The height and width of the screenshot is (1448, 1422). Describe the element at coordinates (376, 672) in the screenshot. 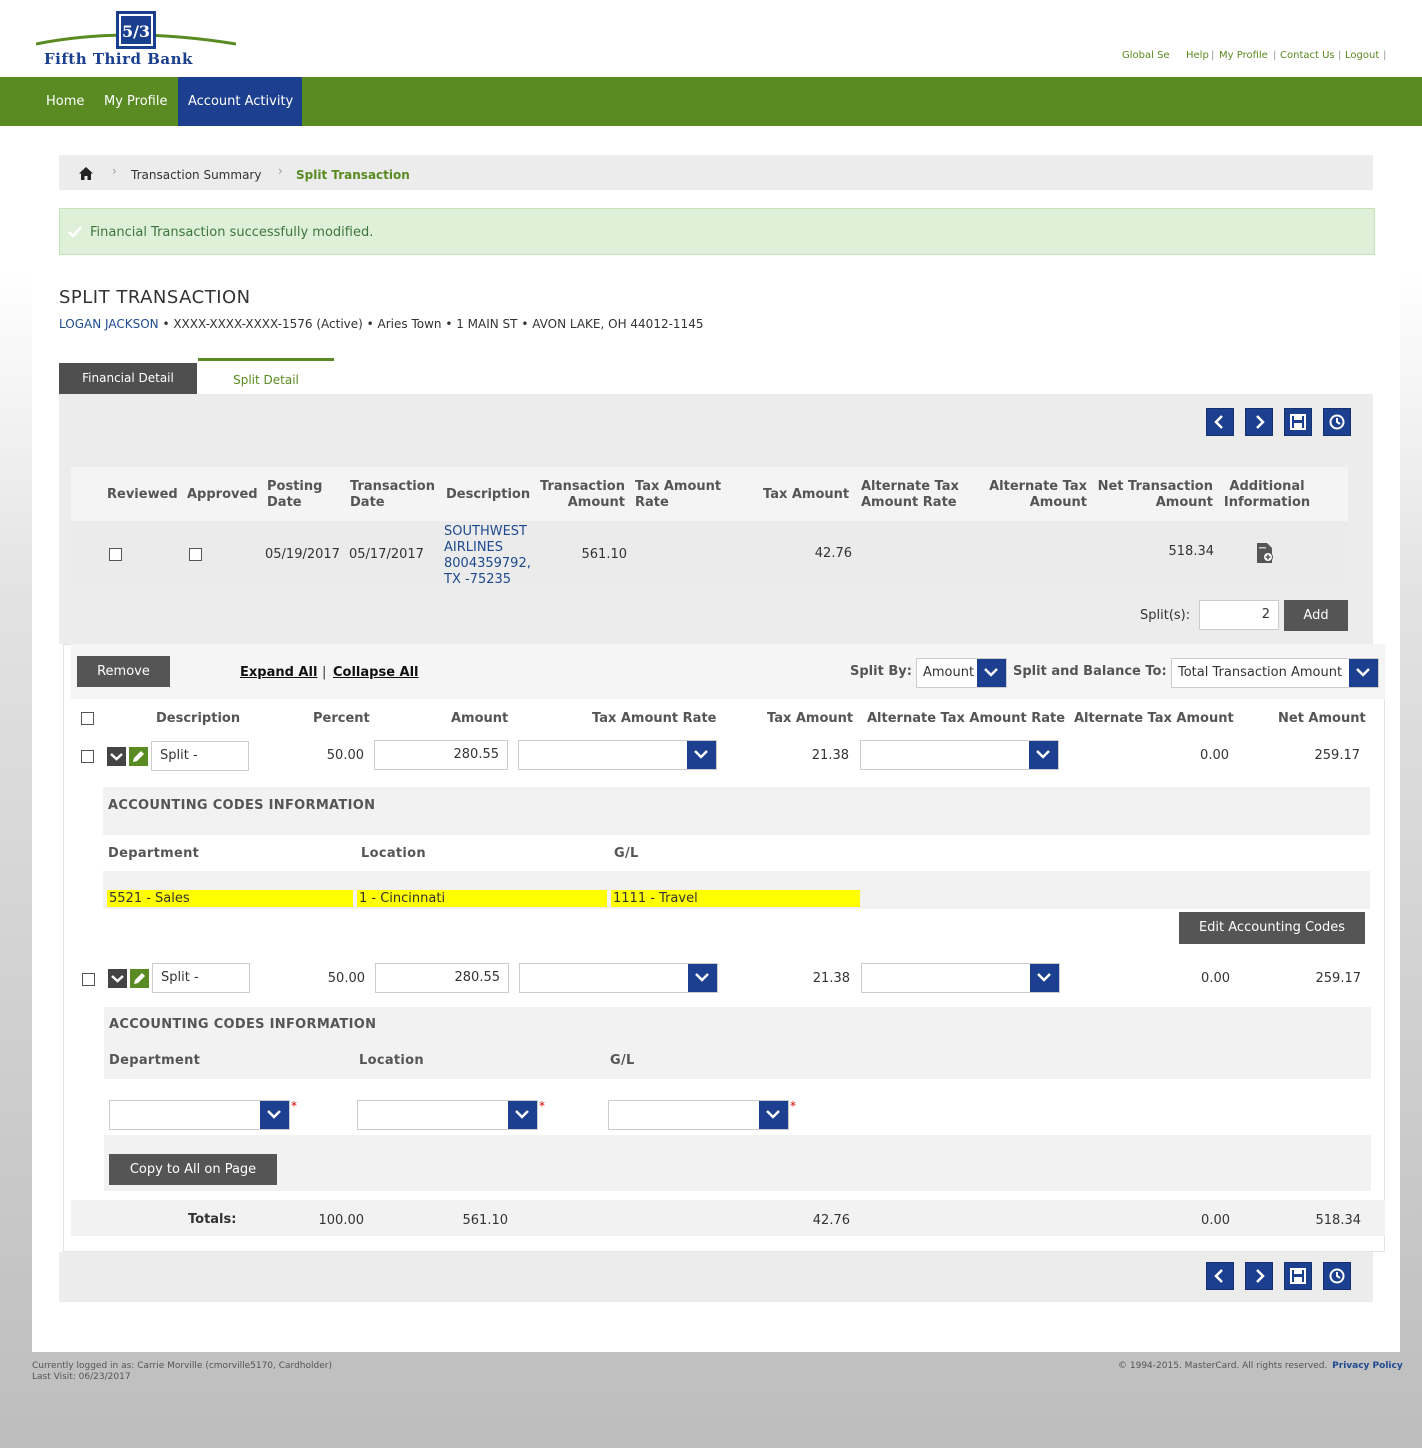

I see `collapse-all-link: Collapse All` at that location.